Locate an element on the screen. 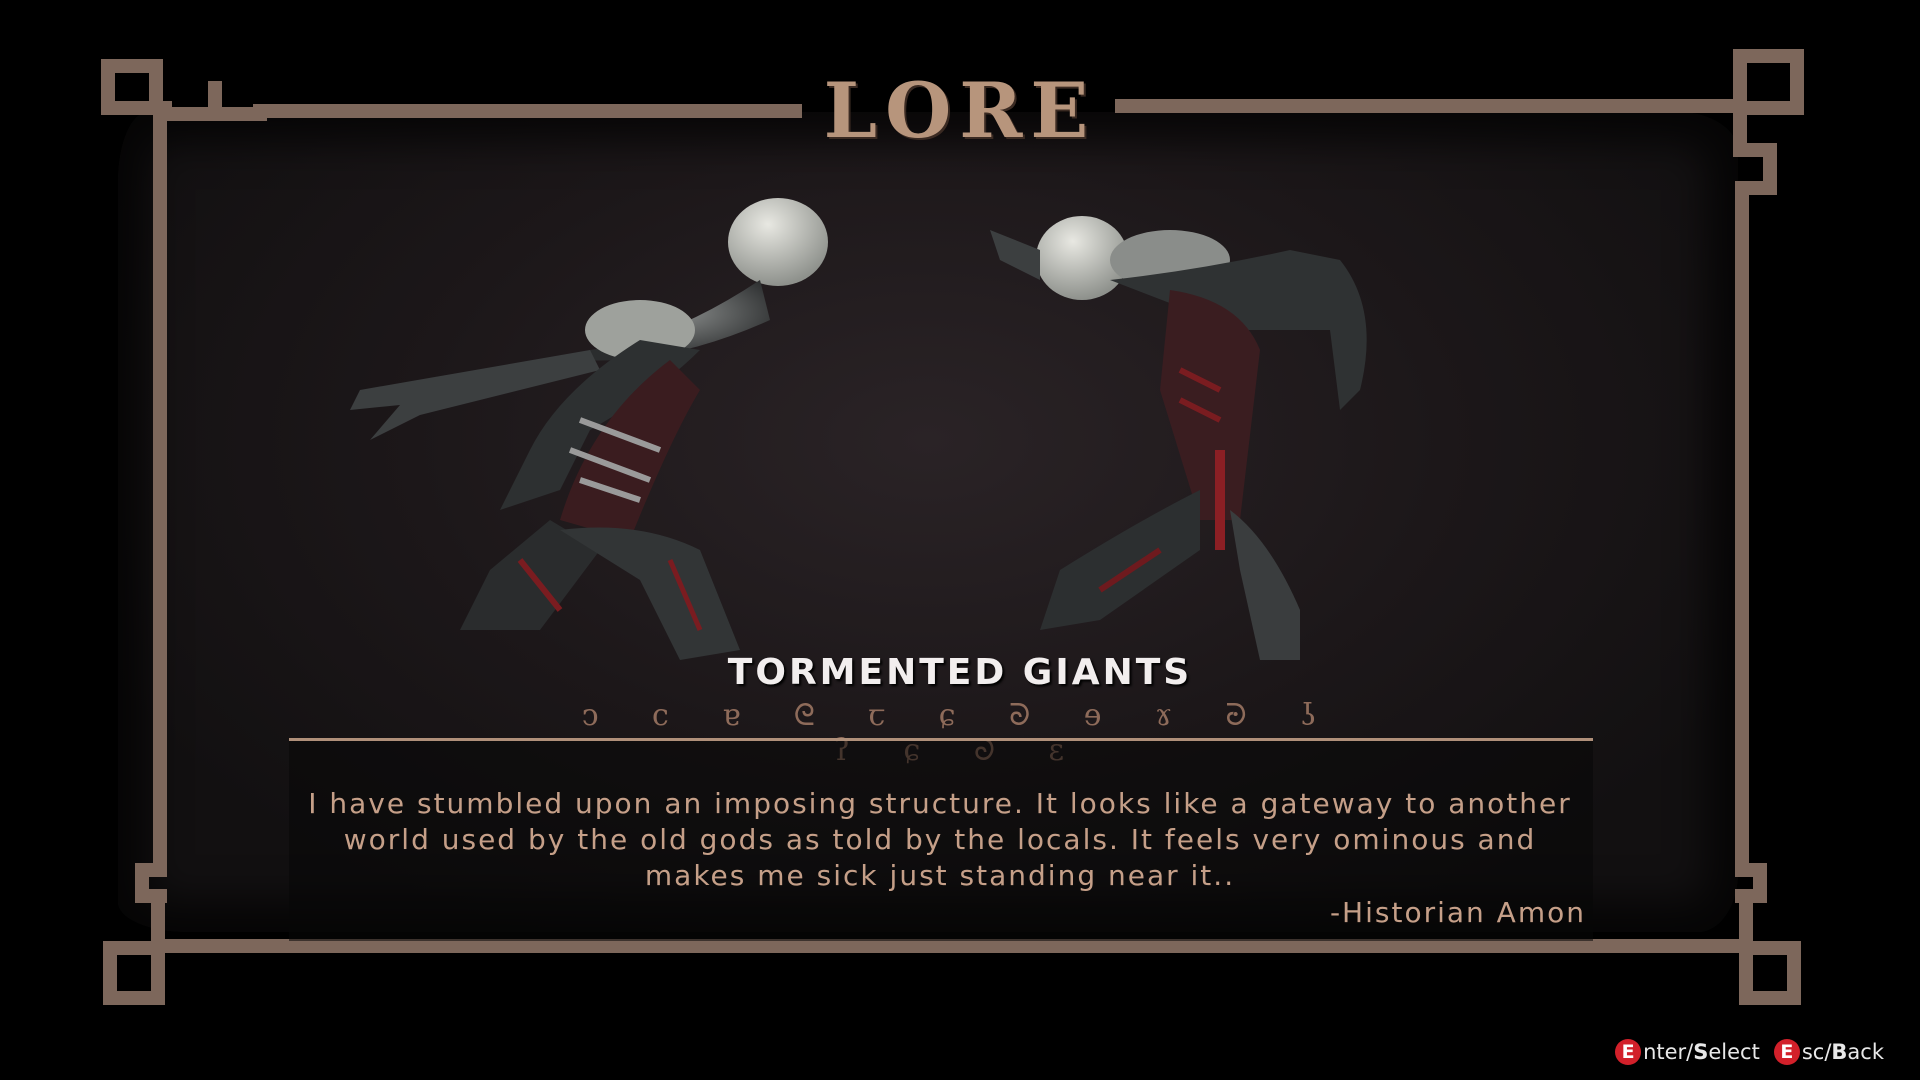 This screenshot has width=1920, height=1080. select-hint-text-2: elect is located at coordinates (1734, 1052).